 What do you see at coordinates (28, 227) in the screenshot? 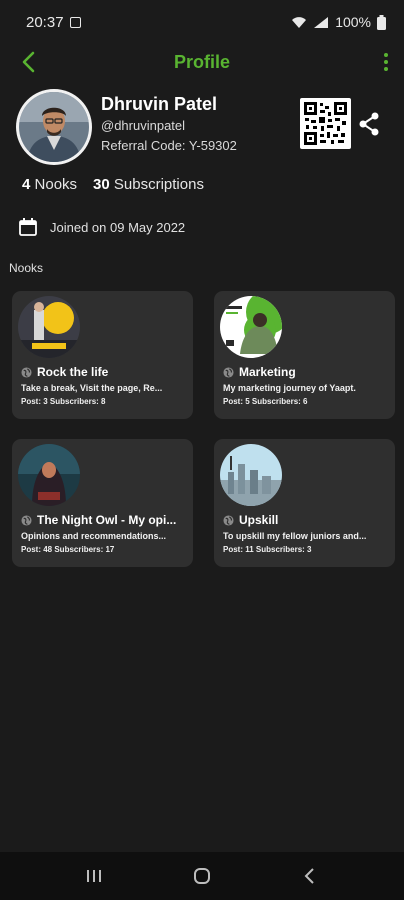
I see `calendar-icon` at bounding box center [28, 227].